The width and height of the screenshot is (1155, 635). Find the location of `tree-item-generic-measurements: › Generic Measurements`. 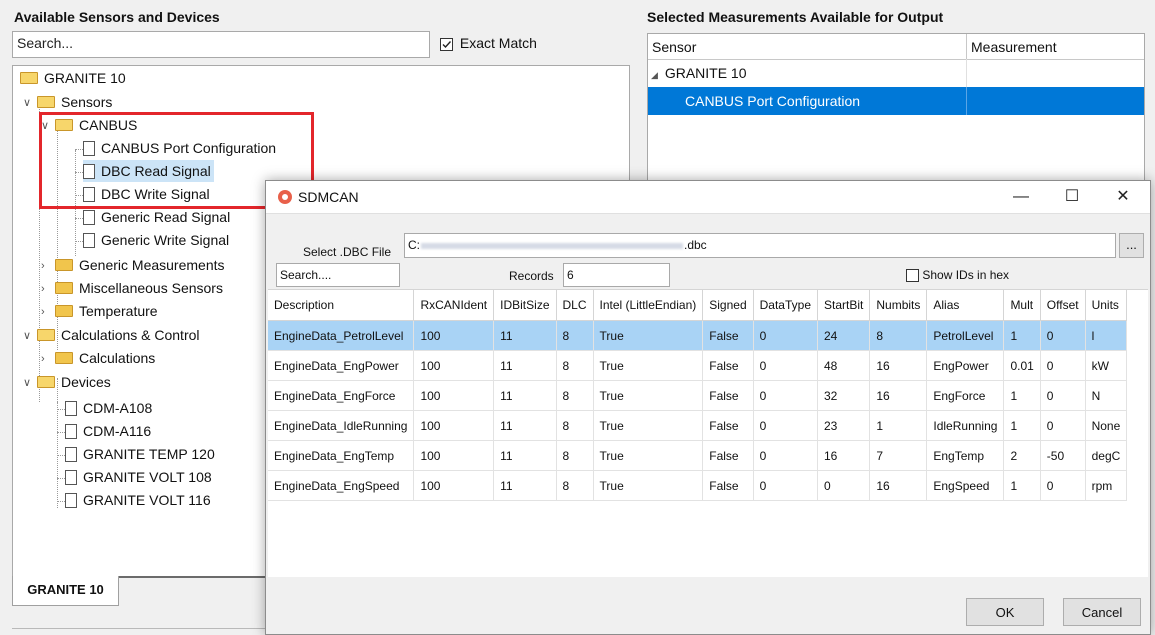

tree-item-generic-measurements: › Generic Measurements is located at coordinates (133, 265).